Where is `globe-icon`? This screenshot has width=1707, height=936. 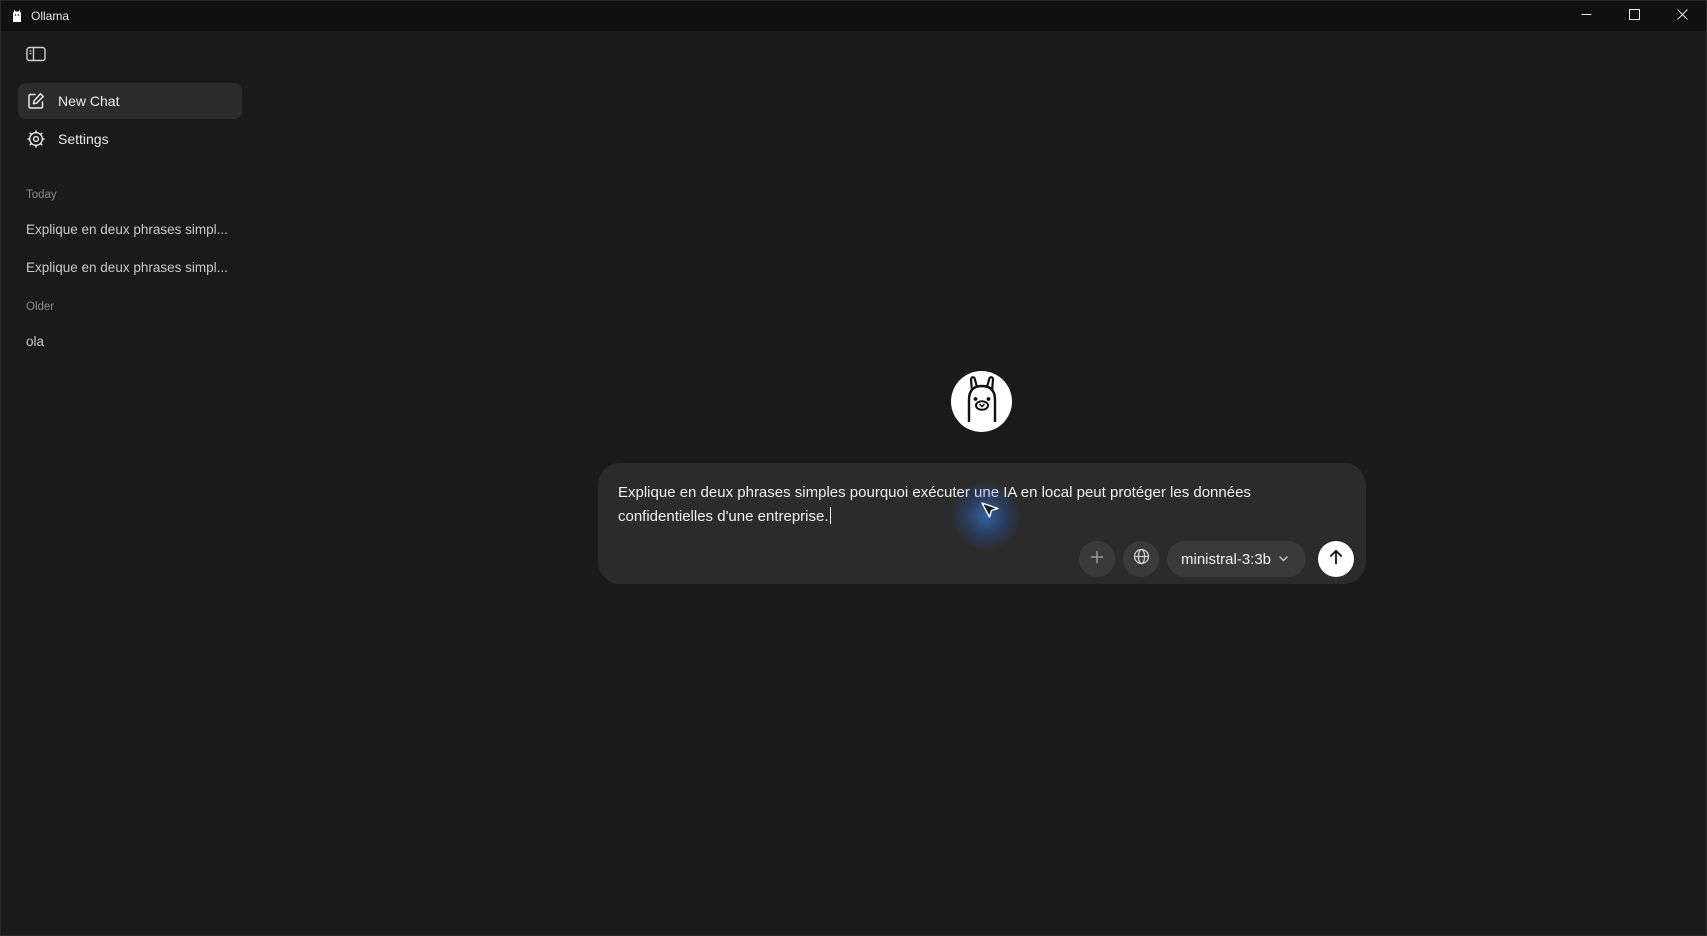
globe-icon is located at coordinates (1141, 559).